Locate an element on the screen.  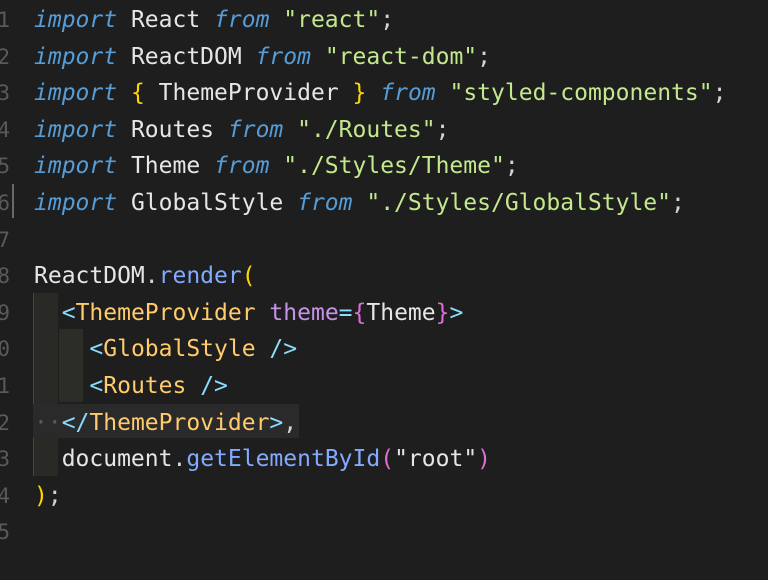
code-line: <Routes /> is located at coordinates (131, 386).